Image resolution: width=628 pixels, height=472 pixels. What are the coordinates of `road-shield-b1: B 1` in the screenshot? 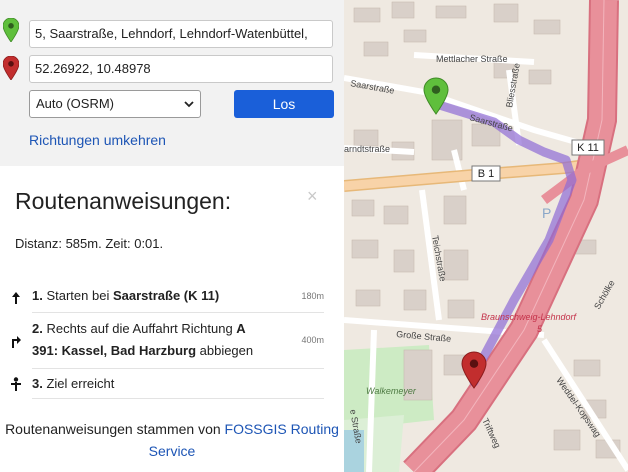 It's located at (486, 173).